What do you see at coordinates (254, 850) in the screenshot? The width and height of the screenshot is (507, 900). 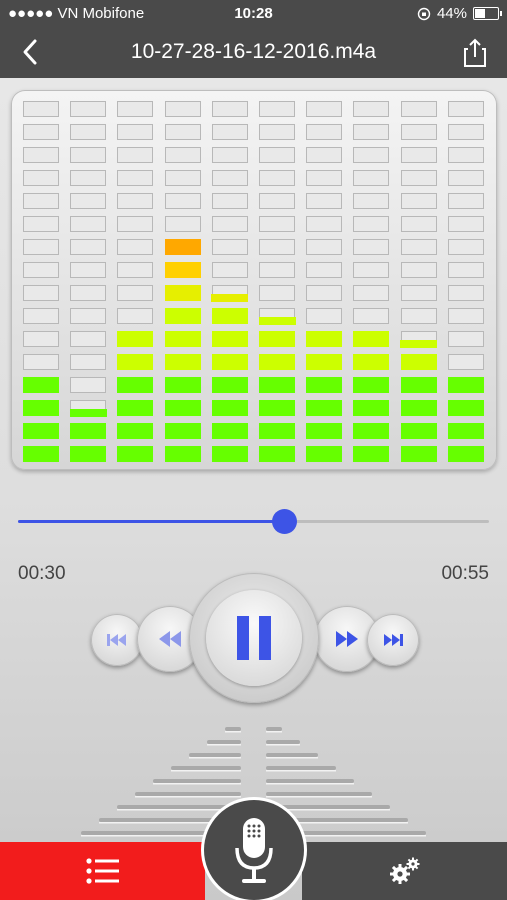 I see `record-button` at bounding box center [254, 850].